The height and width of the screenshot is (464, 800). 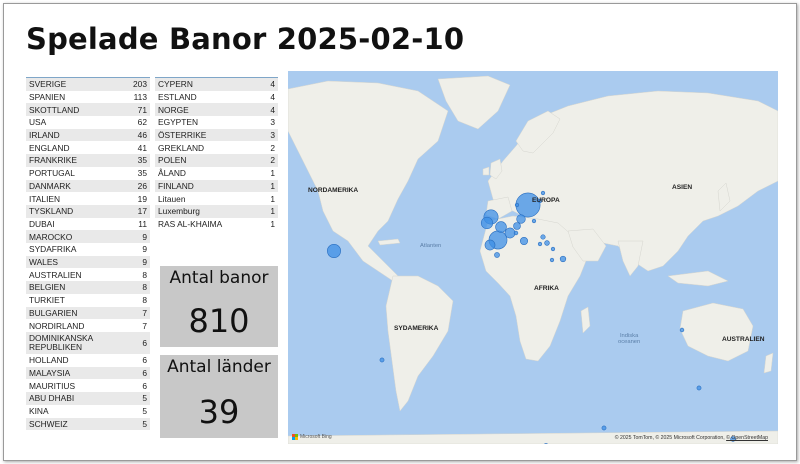 What do you see at coordinates (88, 211) in the screenshot?
I see `table-row: TYSKLAND 17` at bounding box center [88, 211].